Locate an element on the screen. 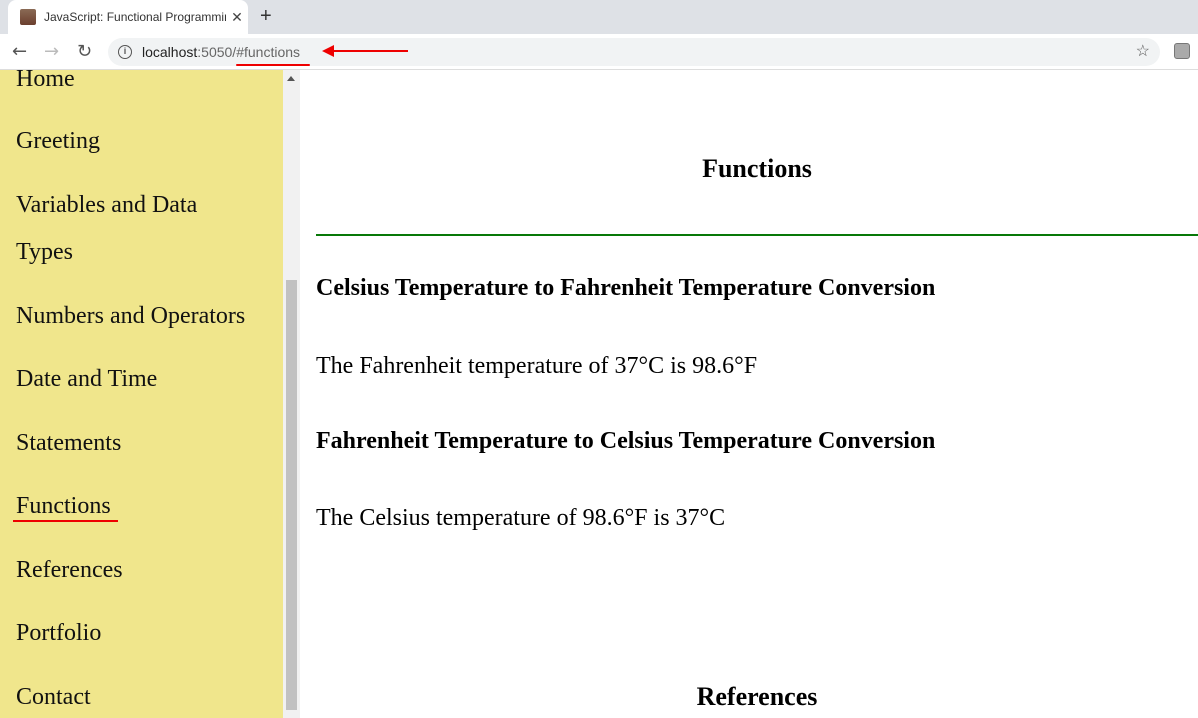 The image size is (1198, 718). sidebar-item-functions: Functions is located at coordinates (63, 506).